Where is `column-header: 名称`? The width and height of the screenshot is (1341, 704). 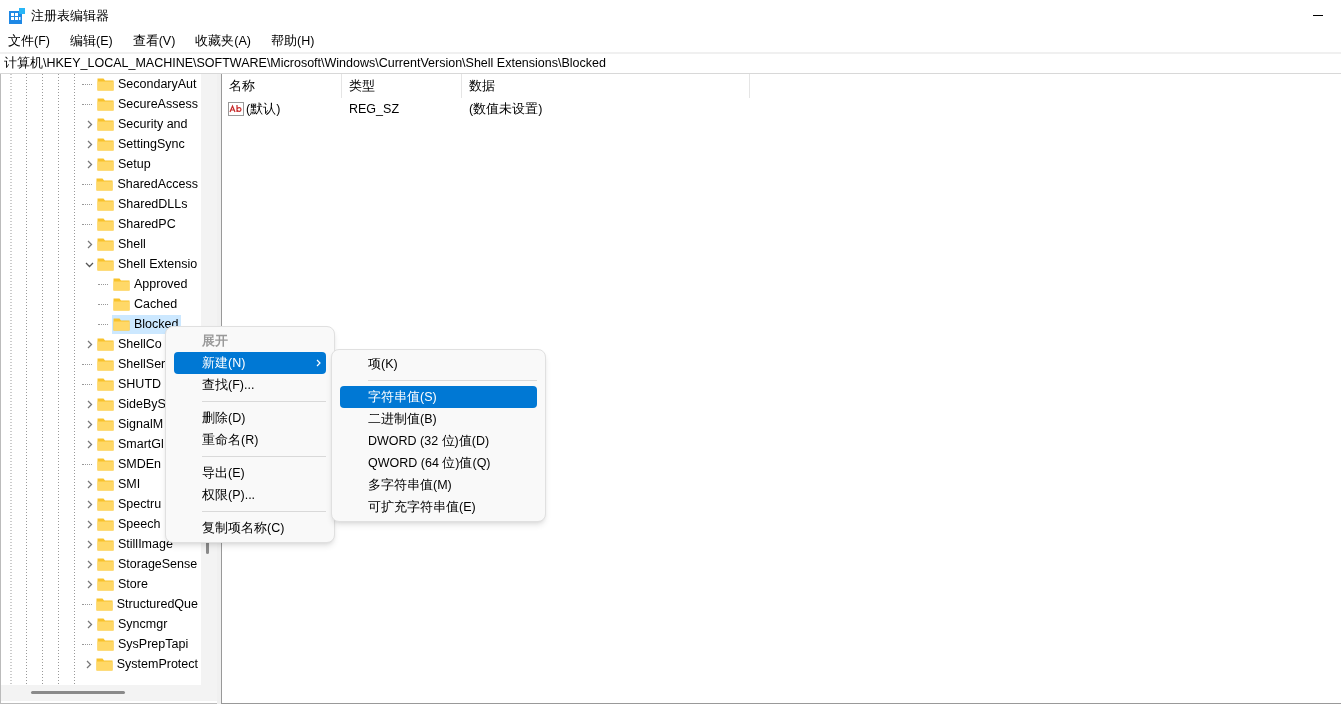 column-header: 名称 is located at coordinates (282, 86).